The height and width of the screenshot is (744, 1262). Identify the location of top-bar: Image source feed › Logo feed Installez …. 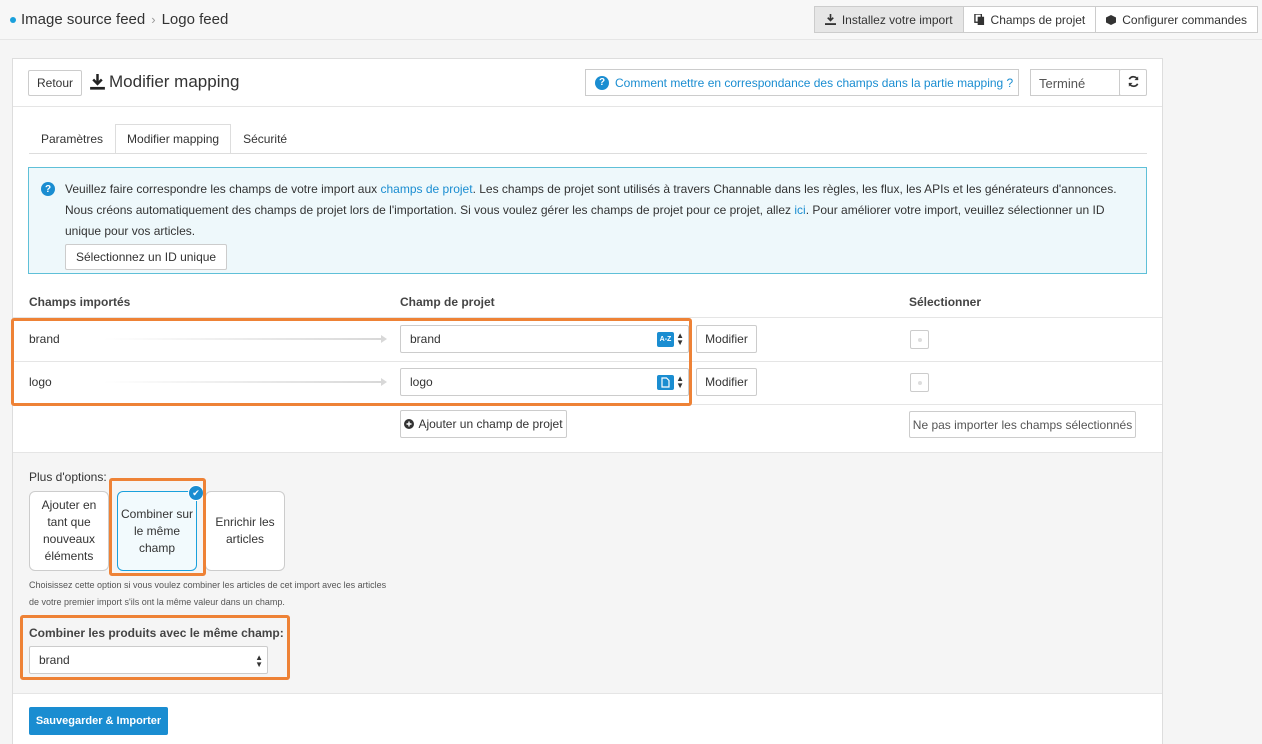
(631, 20).